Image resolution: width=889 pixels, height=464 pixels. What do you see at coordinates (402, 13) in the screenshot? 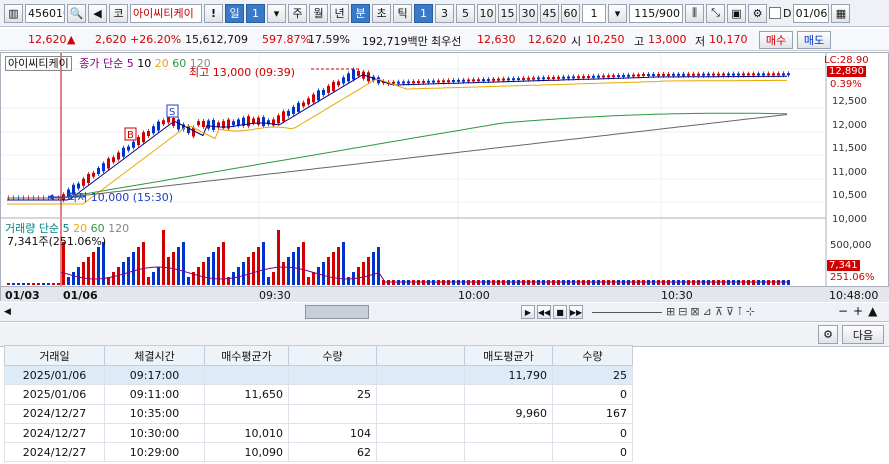
I see `tab-tick: 틱` at bounding box center [402, 13].